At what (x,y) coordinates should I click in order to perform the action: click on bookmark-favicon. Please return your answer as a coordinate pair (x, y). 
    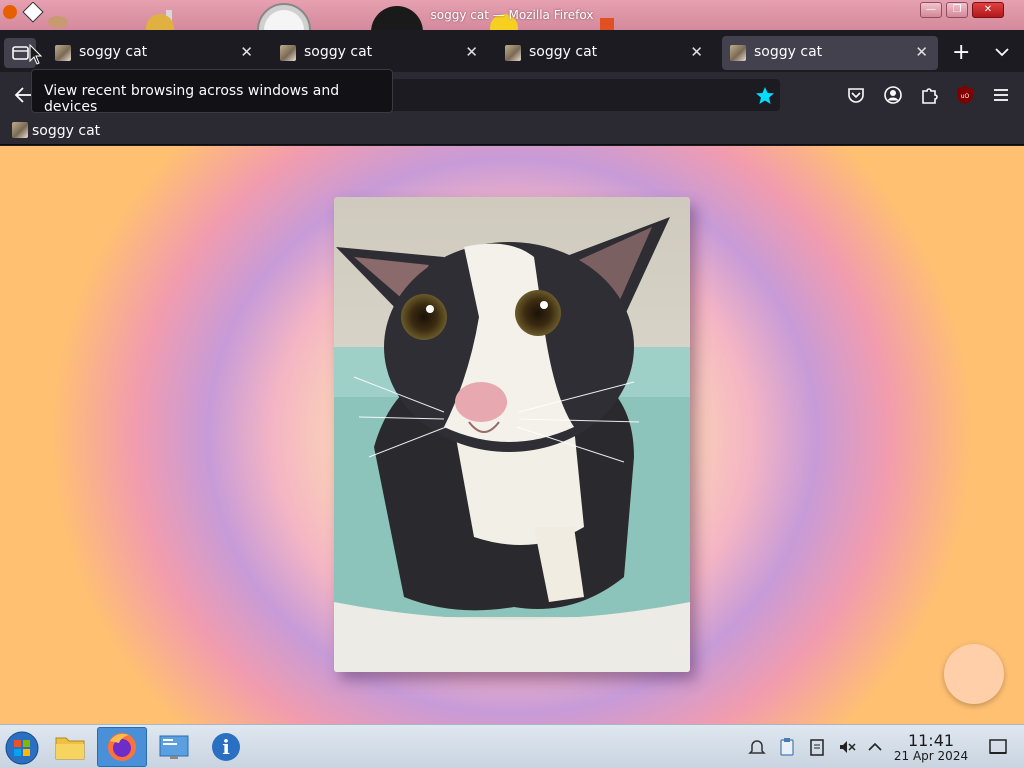
    Looking at the image, I should click on (20, 130).